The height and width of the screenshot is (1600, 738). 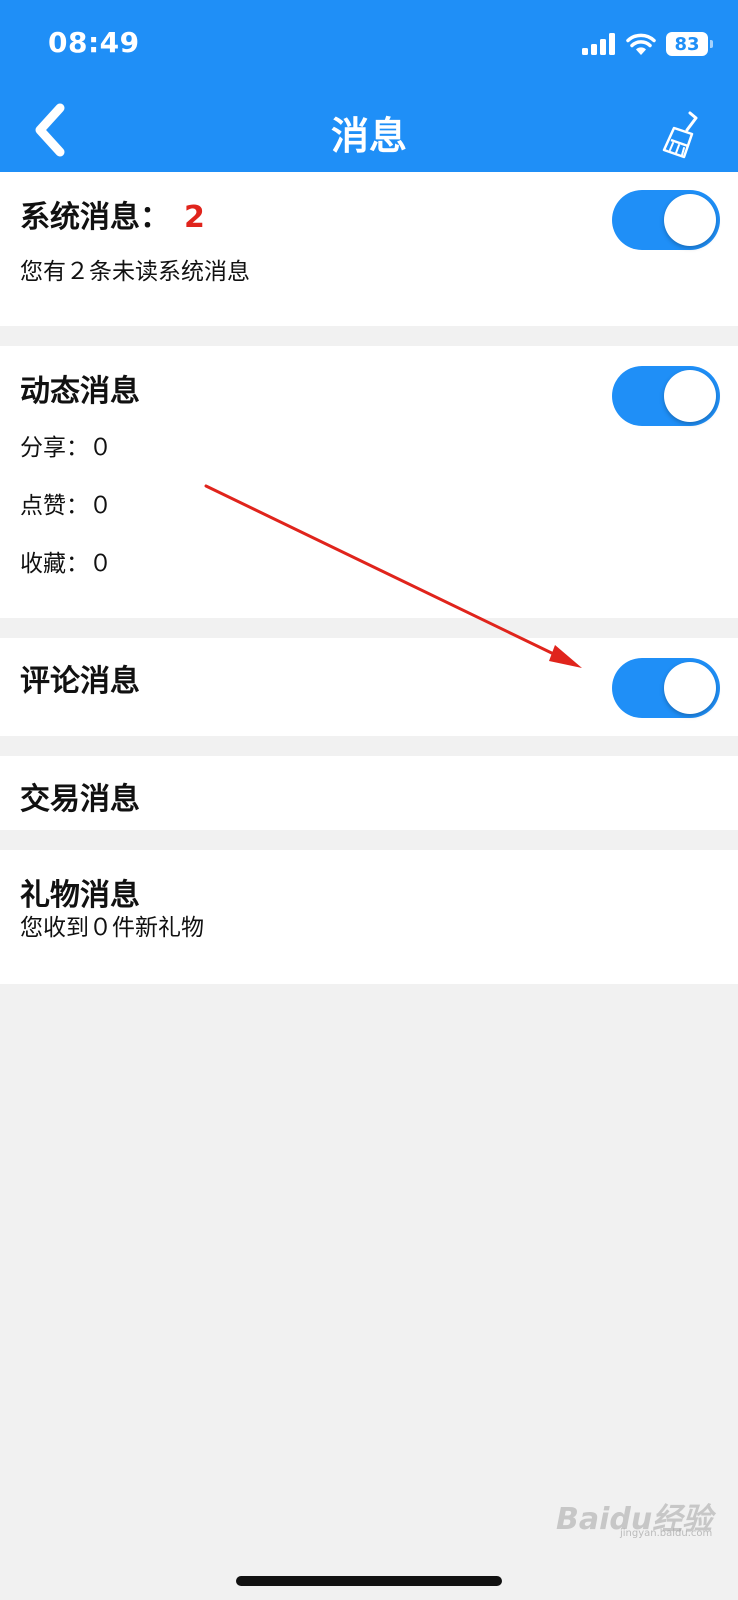 I want to click on home-indicator, so click(x=369, y=1581).